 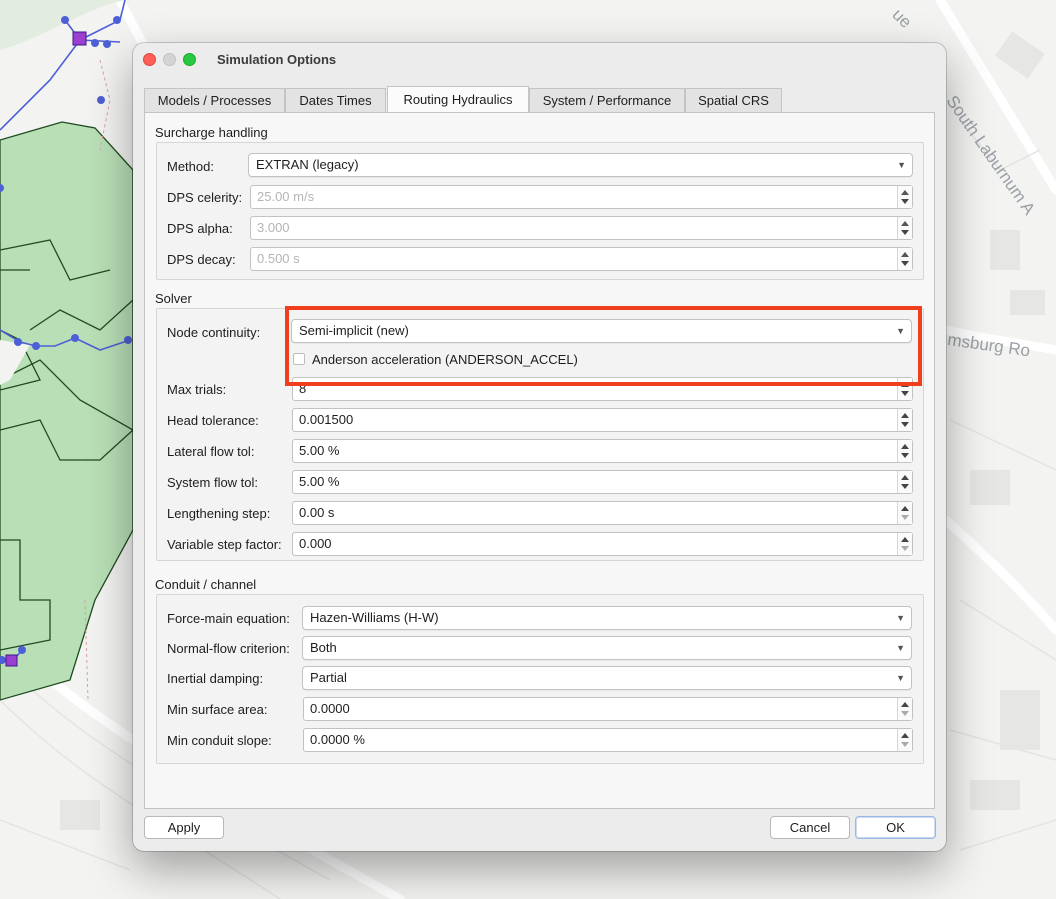 I want to click on min-conduit-slope-label: Min conduit slope:, so click(x=219, y=740).